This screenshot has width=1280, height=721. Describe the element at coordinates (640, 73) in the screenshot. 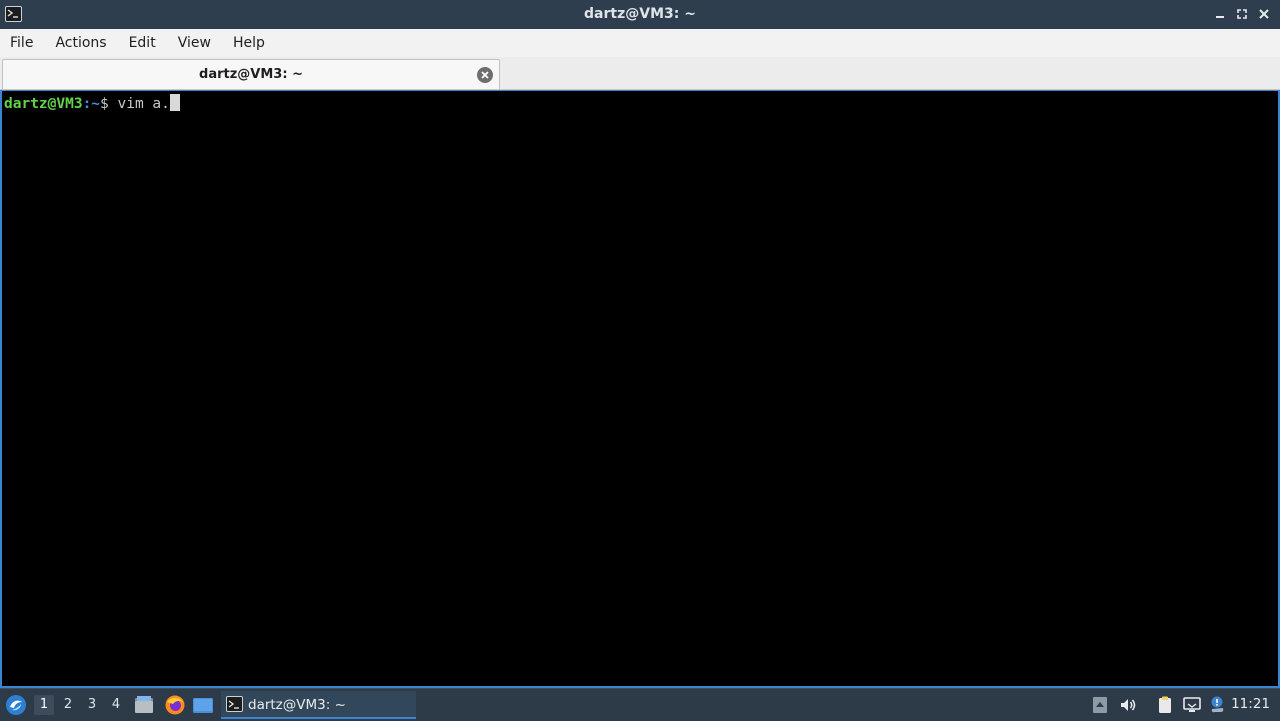

I see `tab-bar: dartz@VM3: ~` at that location.